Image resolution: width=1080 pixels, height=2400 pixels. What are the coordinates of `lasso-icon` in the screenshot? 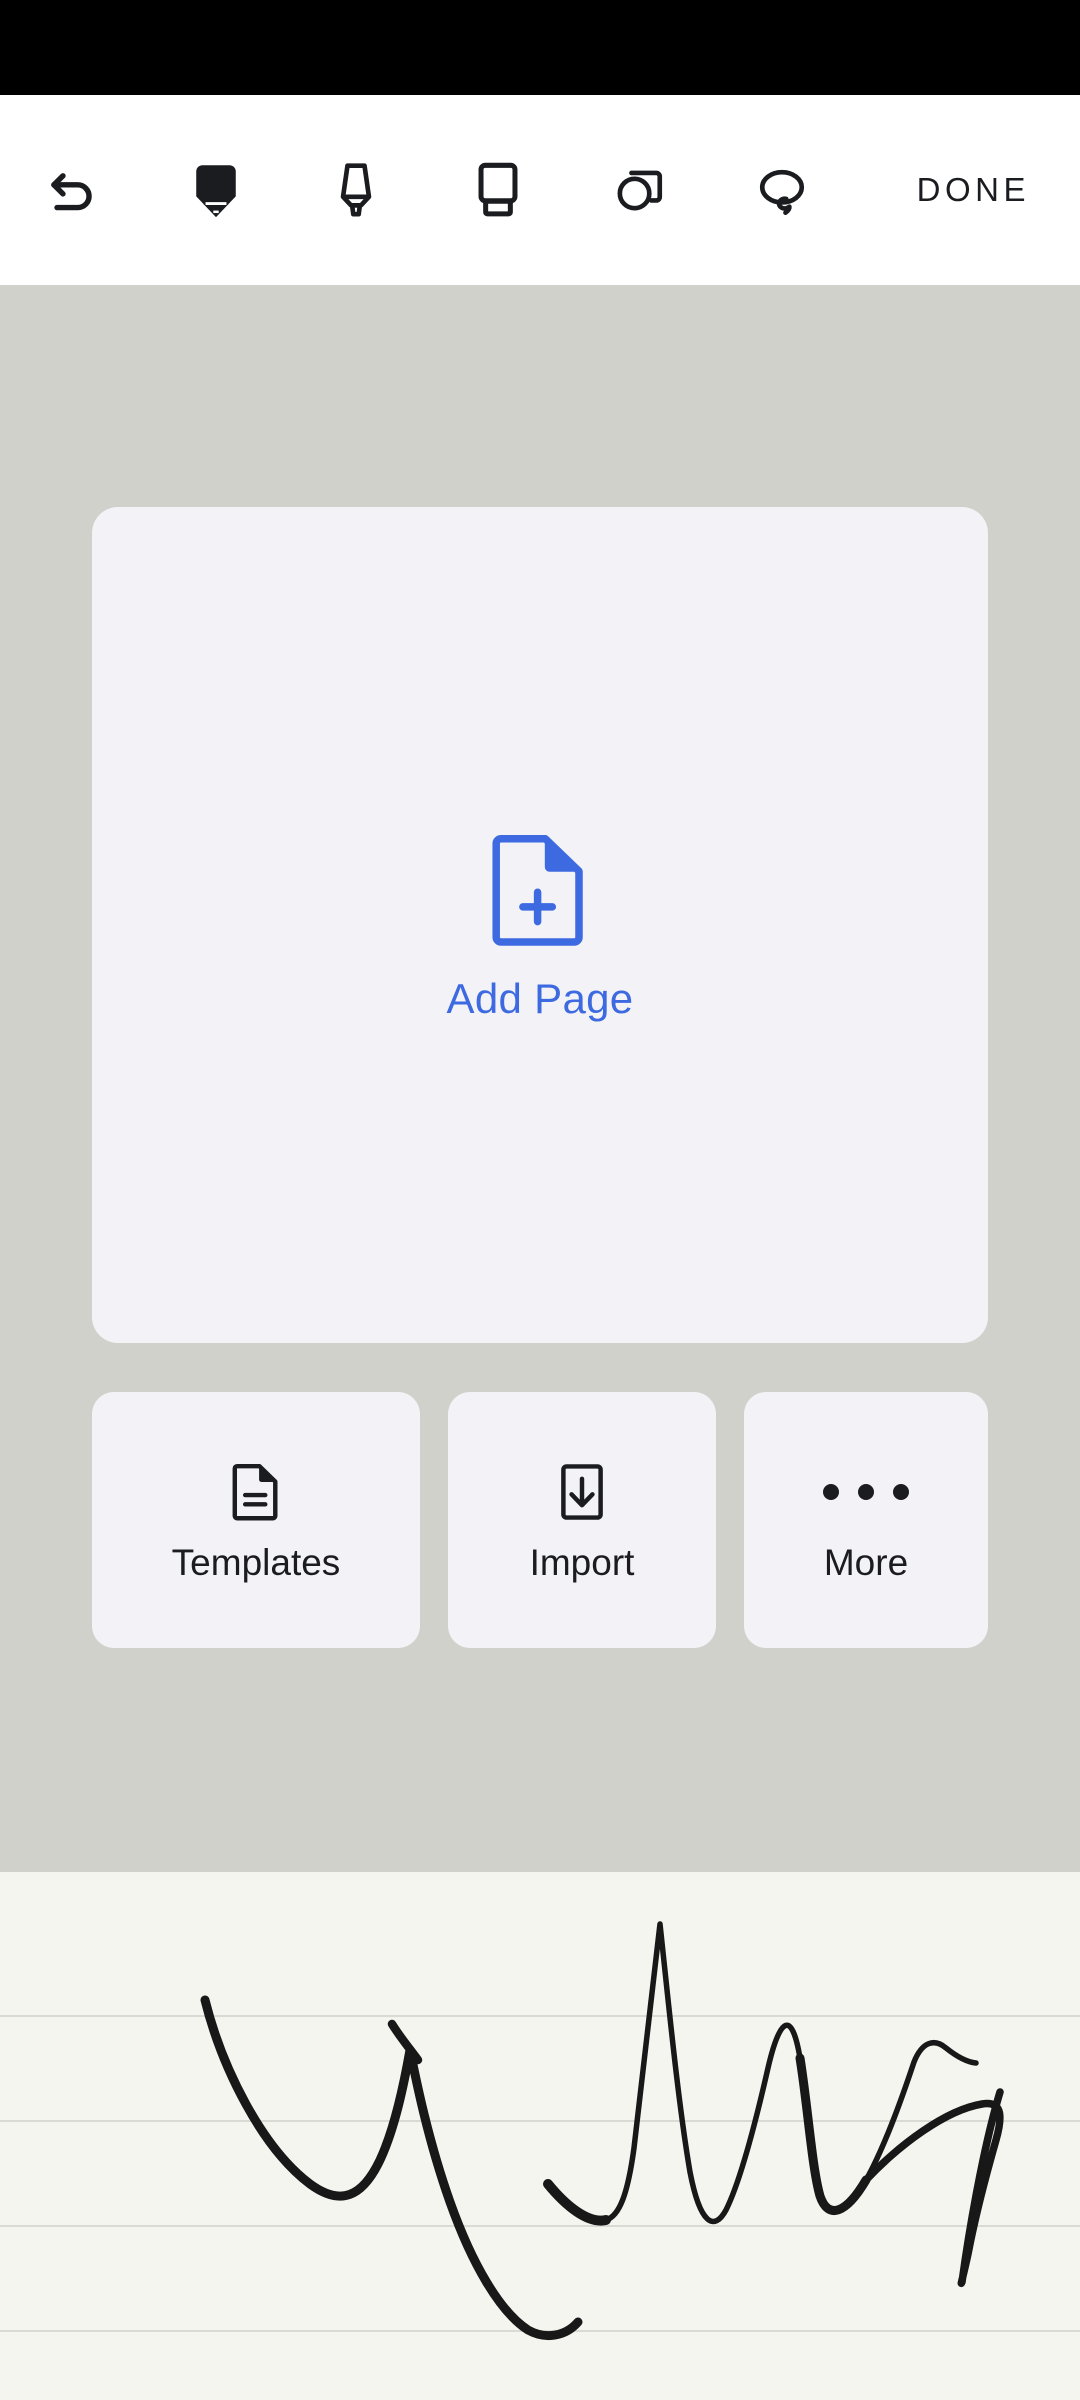 It's located at (782, 190).